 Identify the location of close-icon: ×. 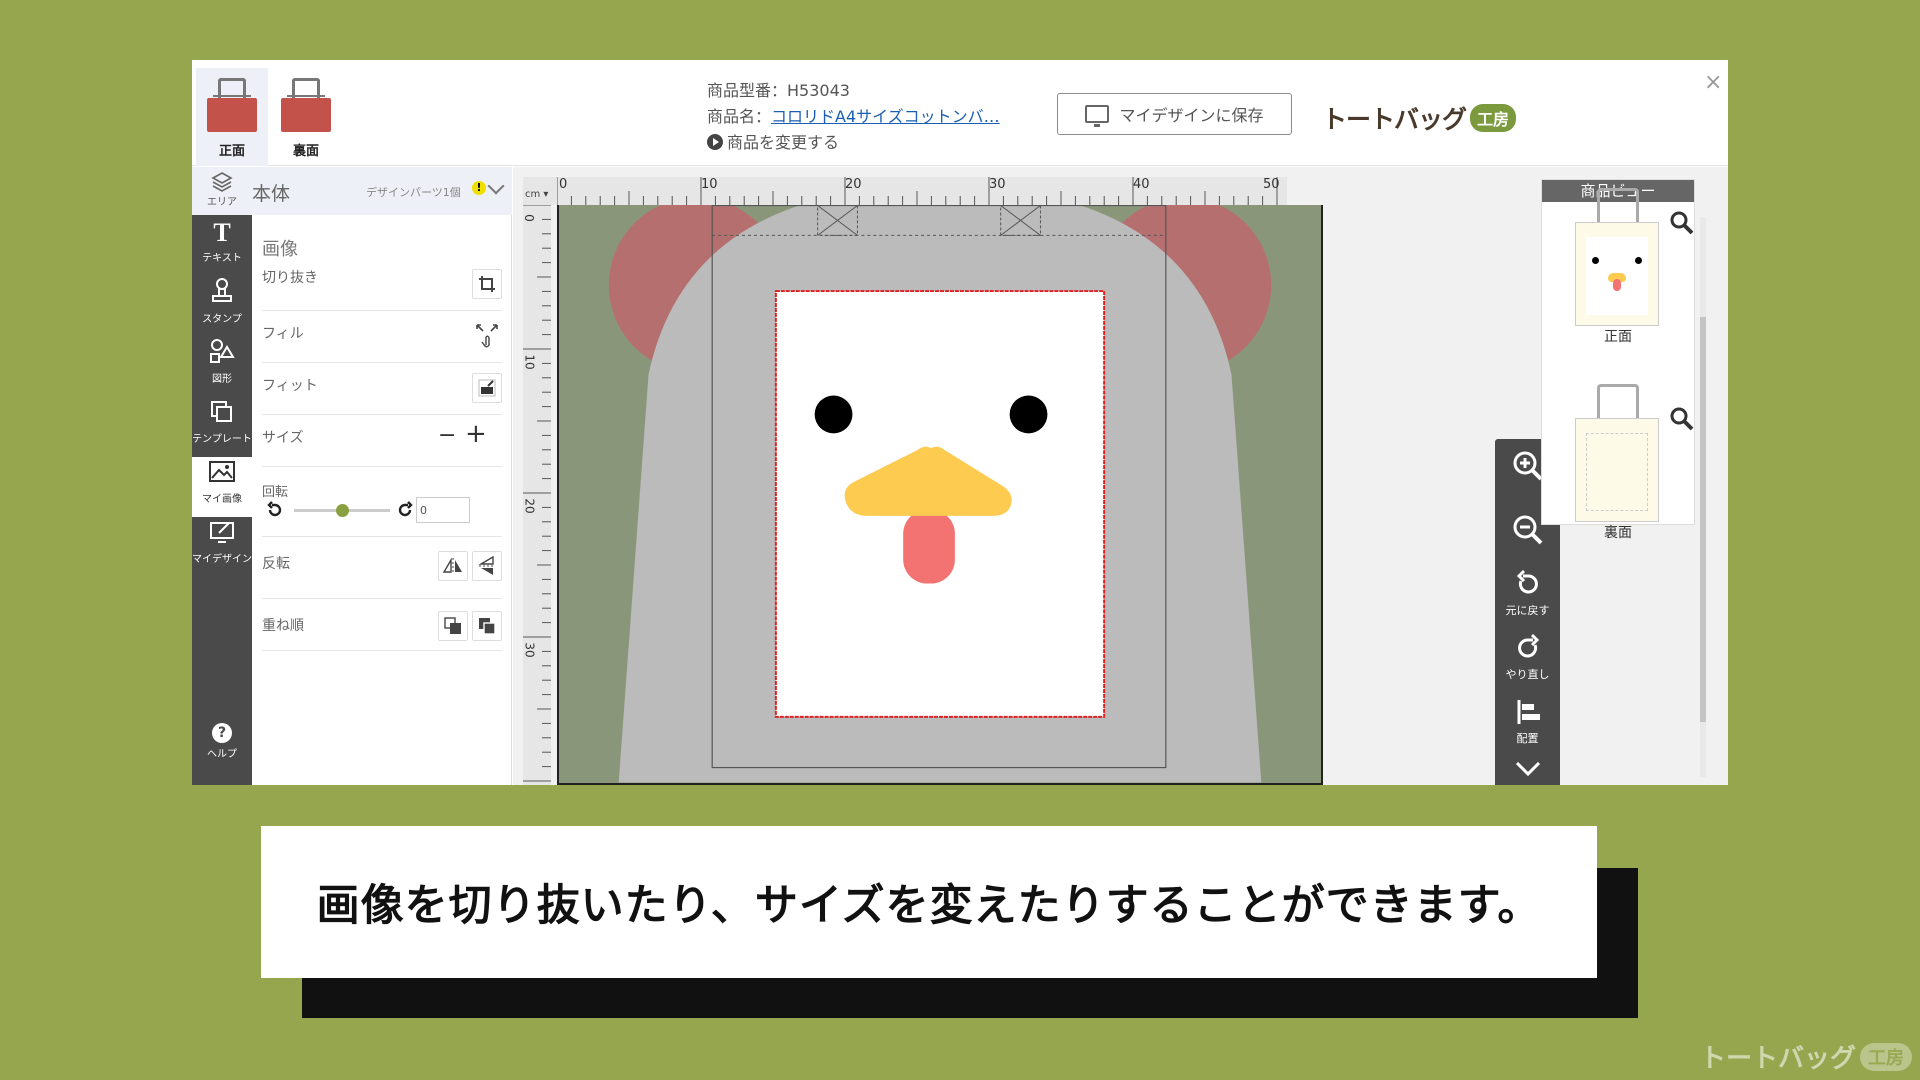
(1713, 82).